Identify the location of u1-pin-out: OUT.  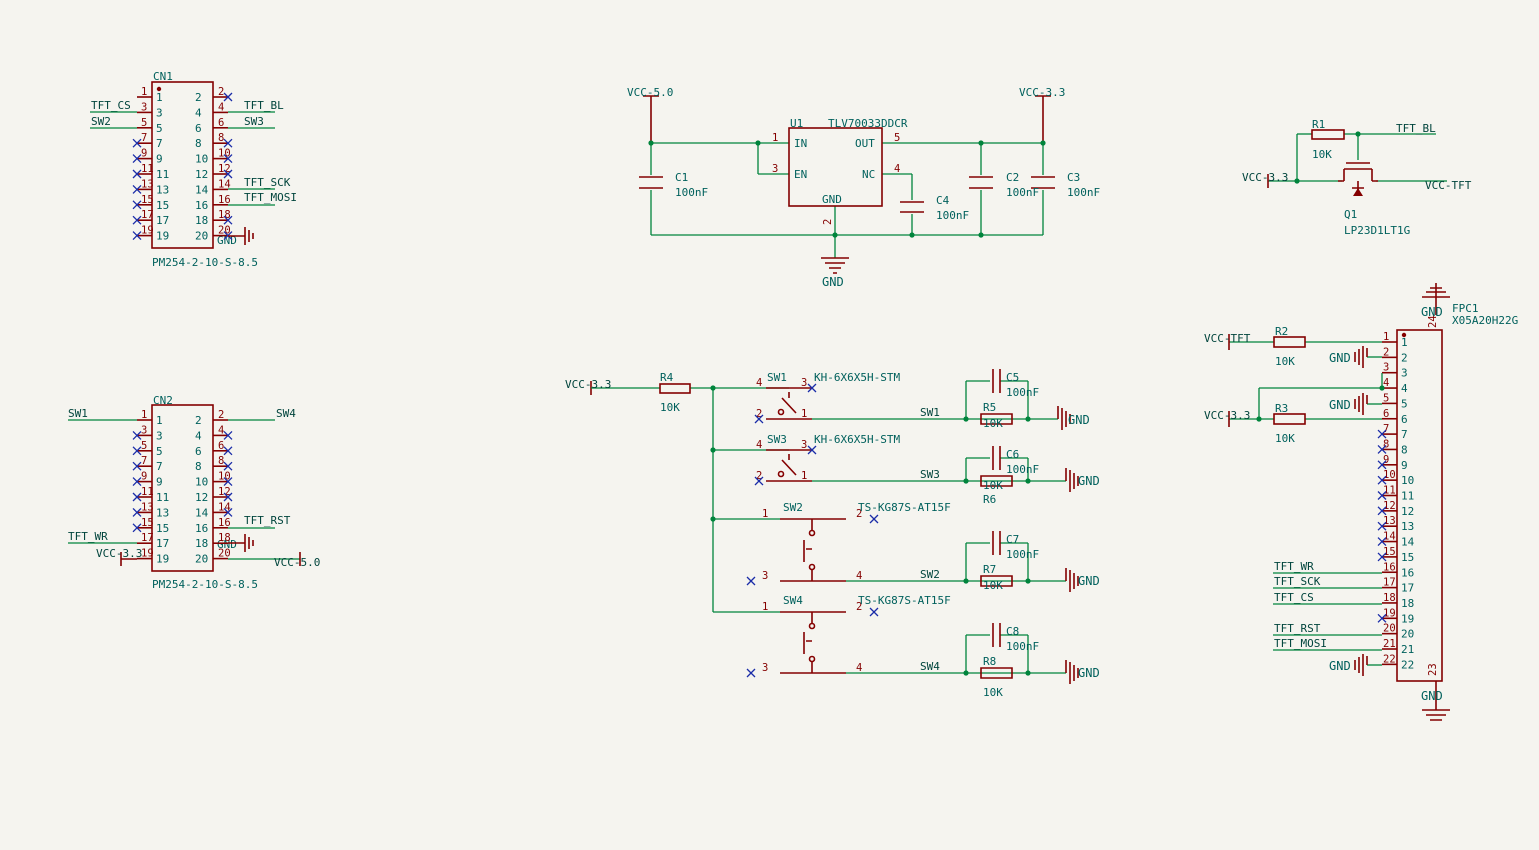
(865, 143).